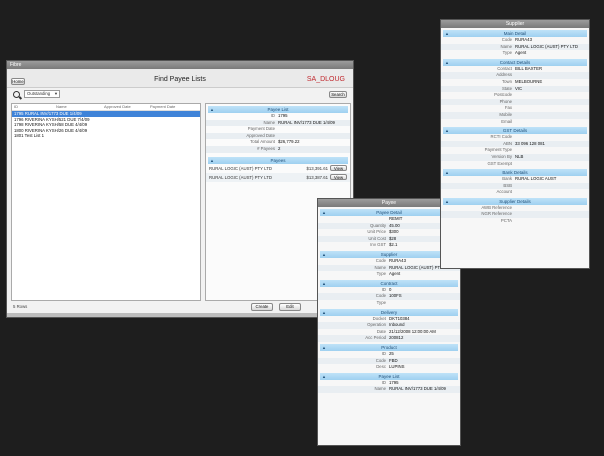 The image size is (604, 456). I want to click on field-row: ID 25, so click(389, 354).